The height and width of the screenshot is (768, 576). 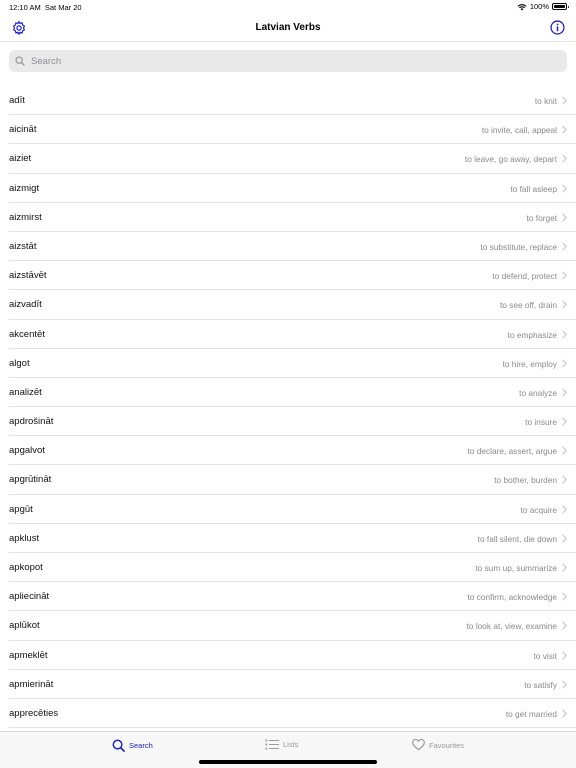 What do you see at coordinates (291, 744) in the screenshot?
I see `tab-label: Lists` at bounding box center [291, 744].